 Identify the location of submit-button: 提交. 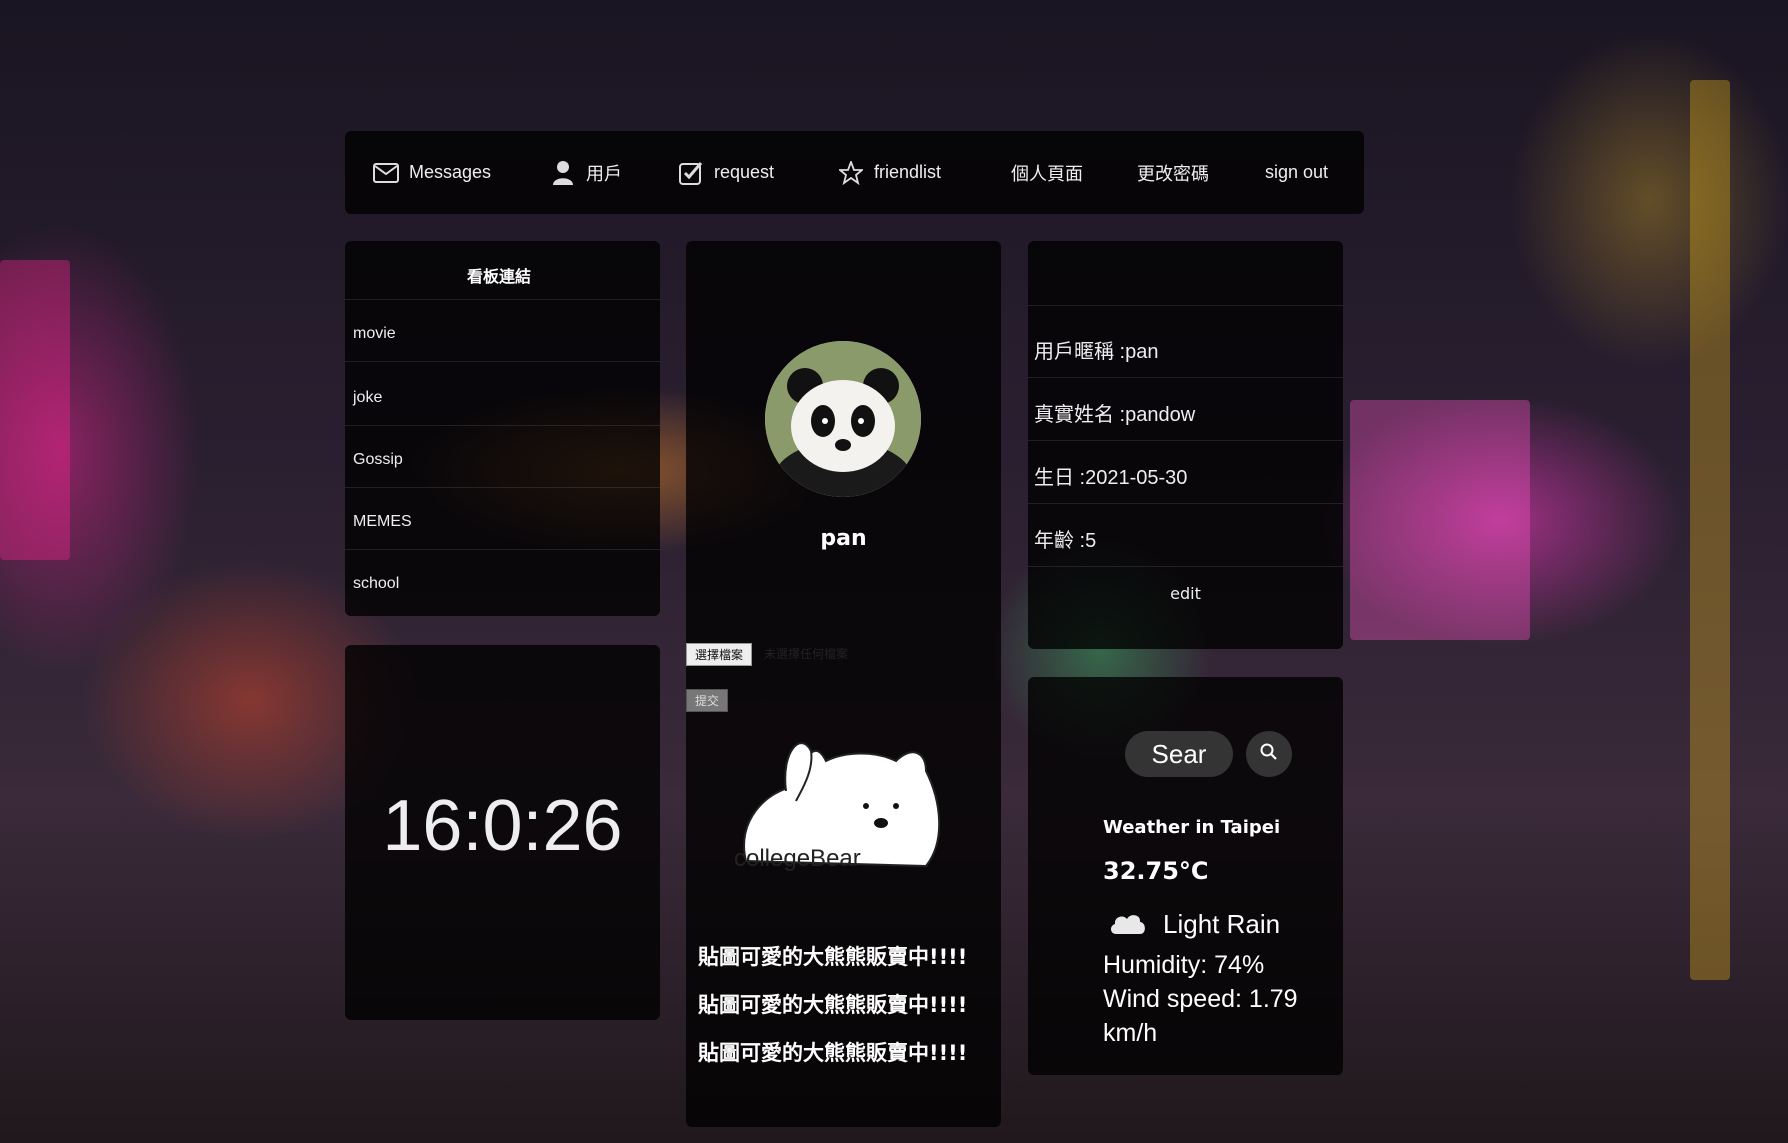
(707, 700).